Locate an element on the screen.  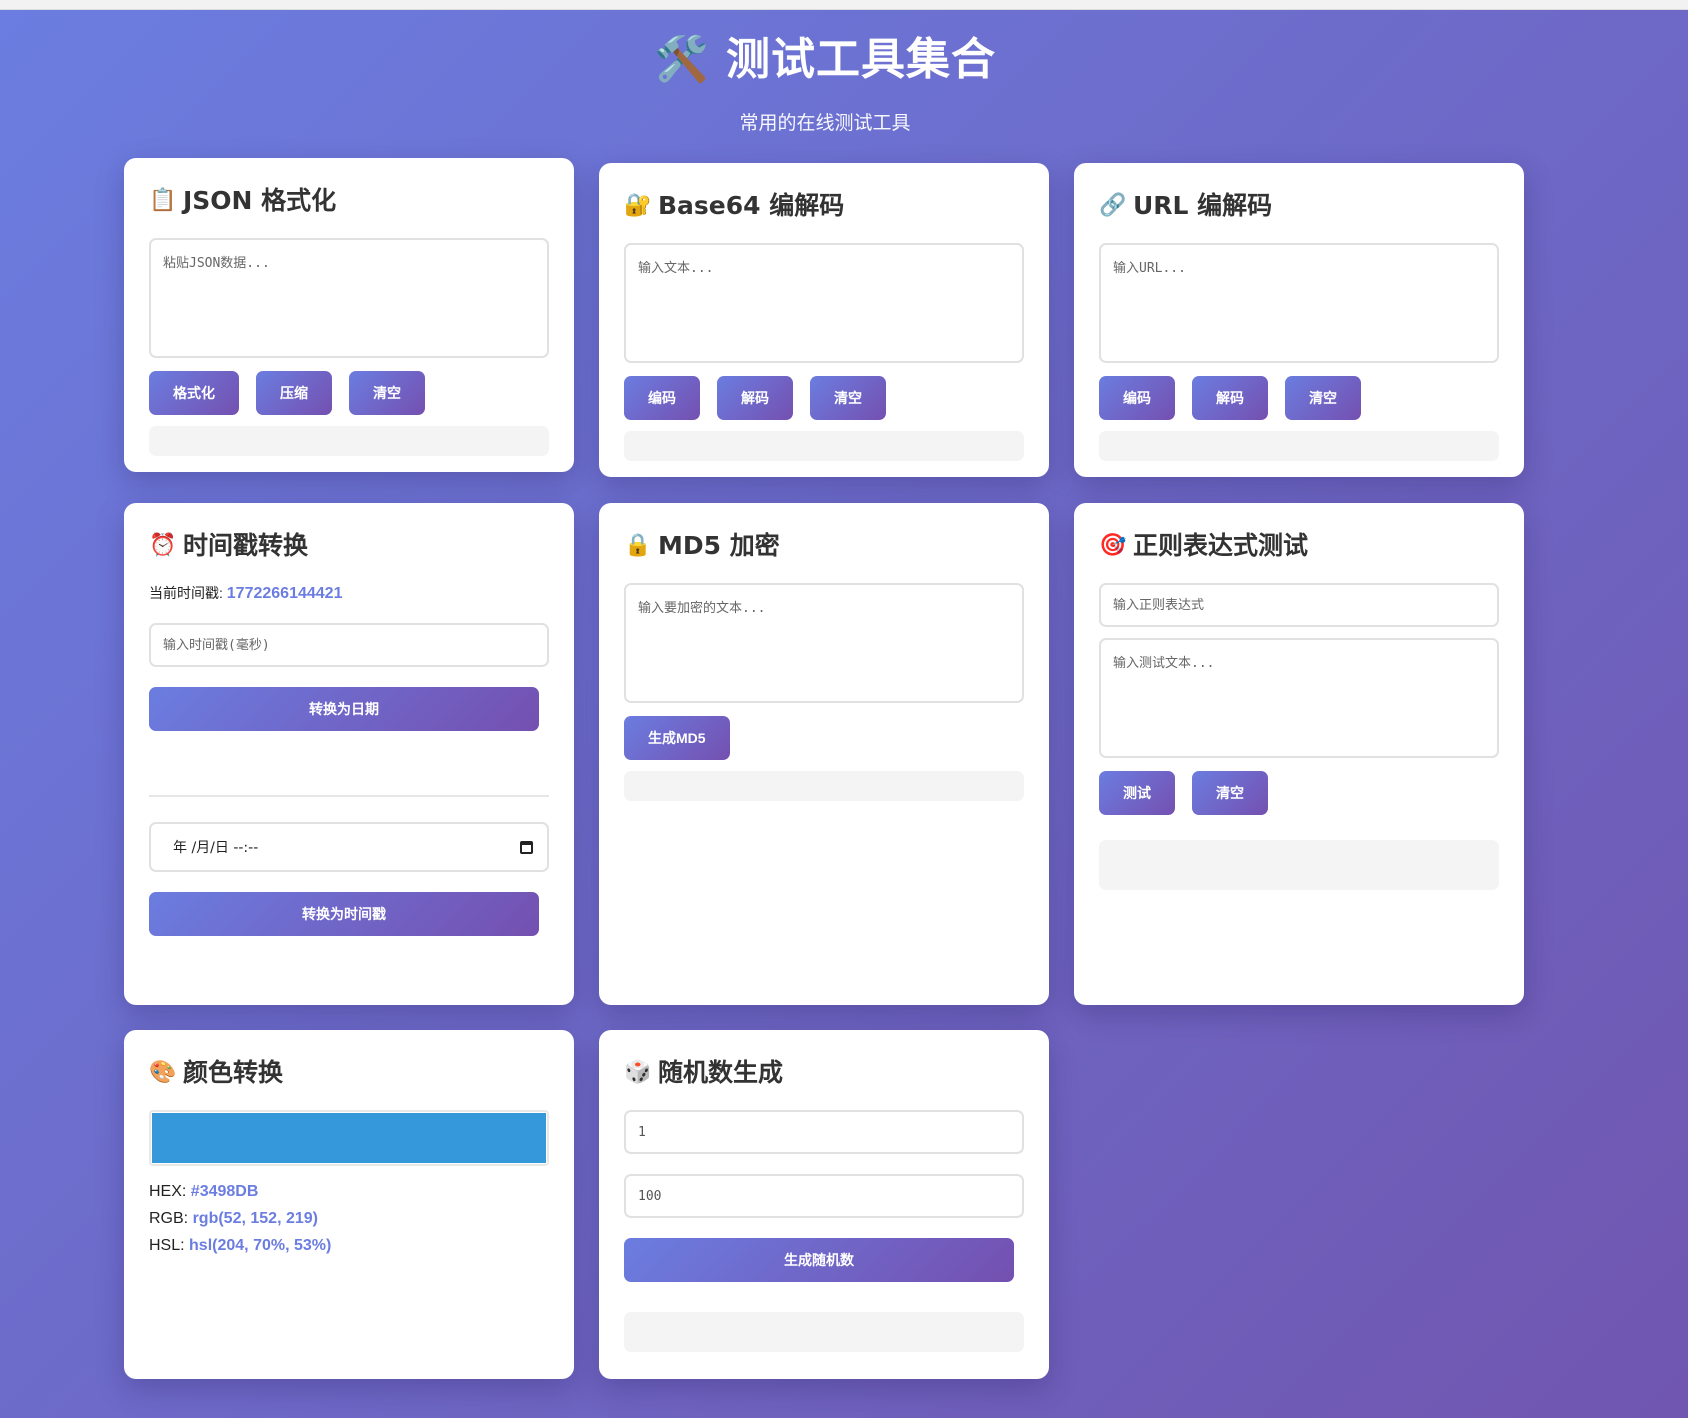
page-title: 🛠️ 测试工具集合 is located at coordinates (825, 59).